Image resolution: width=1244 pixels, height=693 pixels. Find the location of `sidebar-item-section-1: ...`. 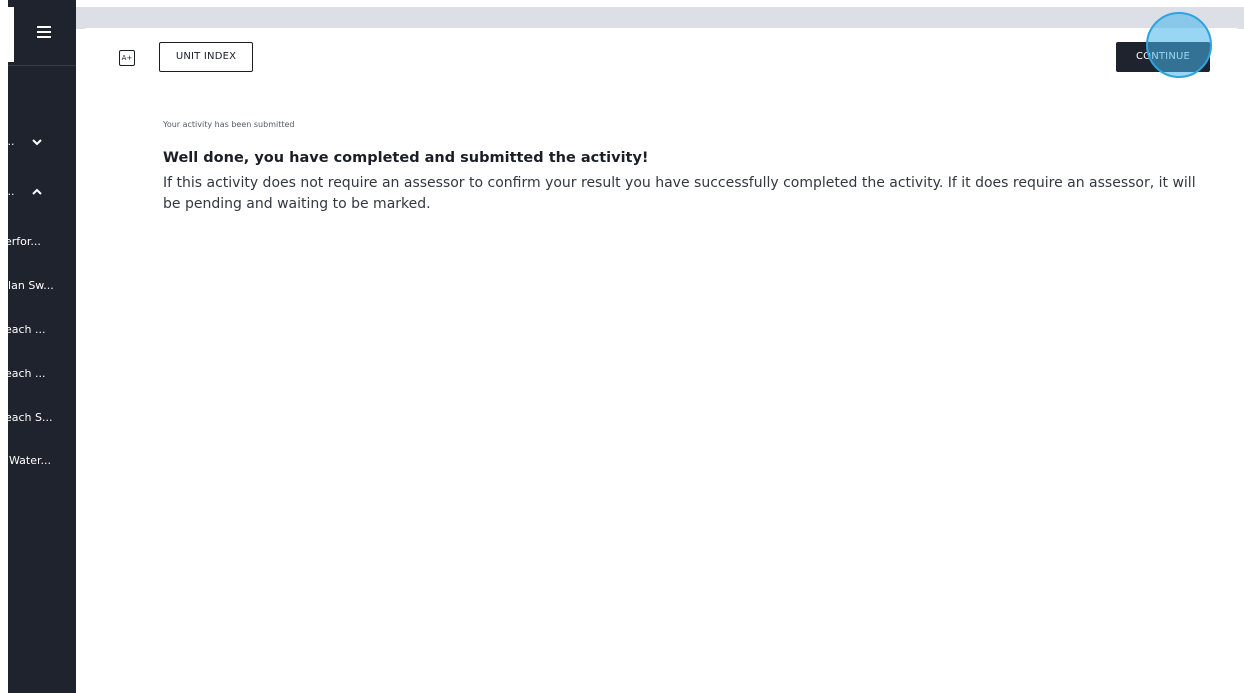

sidebar-item-section-1: ... is located at coordinates (42, 142).